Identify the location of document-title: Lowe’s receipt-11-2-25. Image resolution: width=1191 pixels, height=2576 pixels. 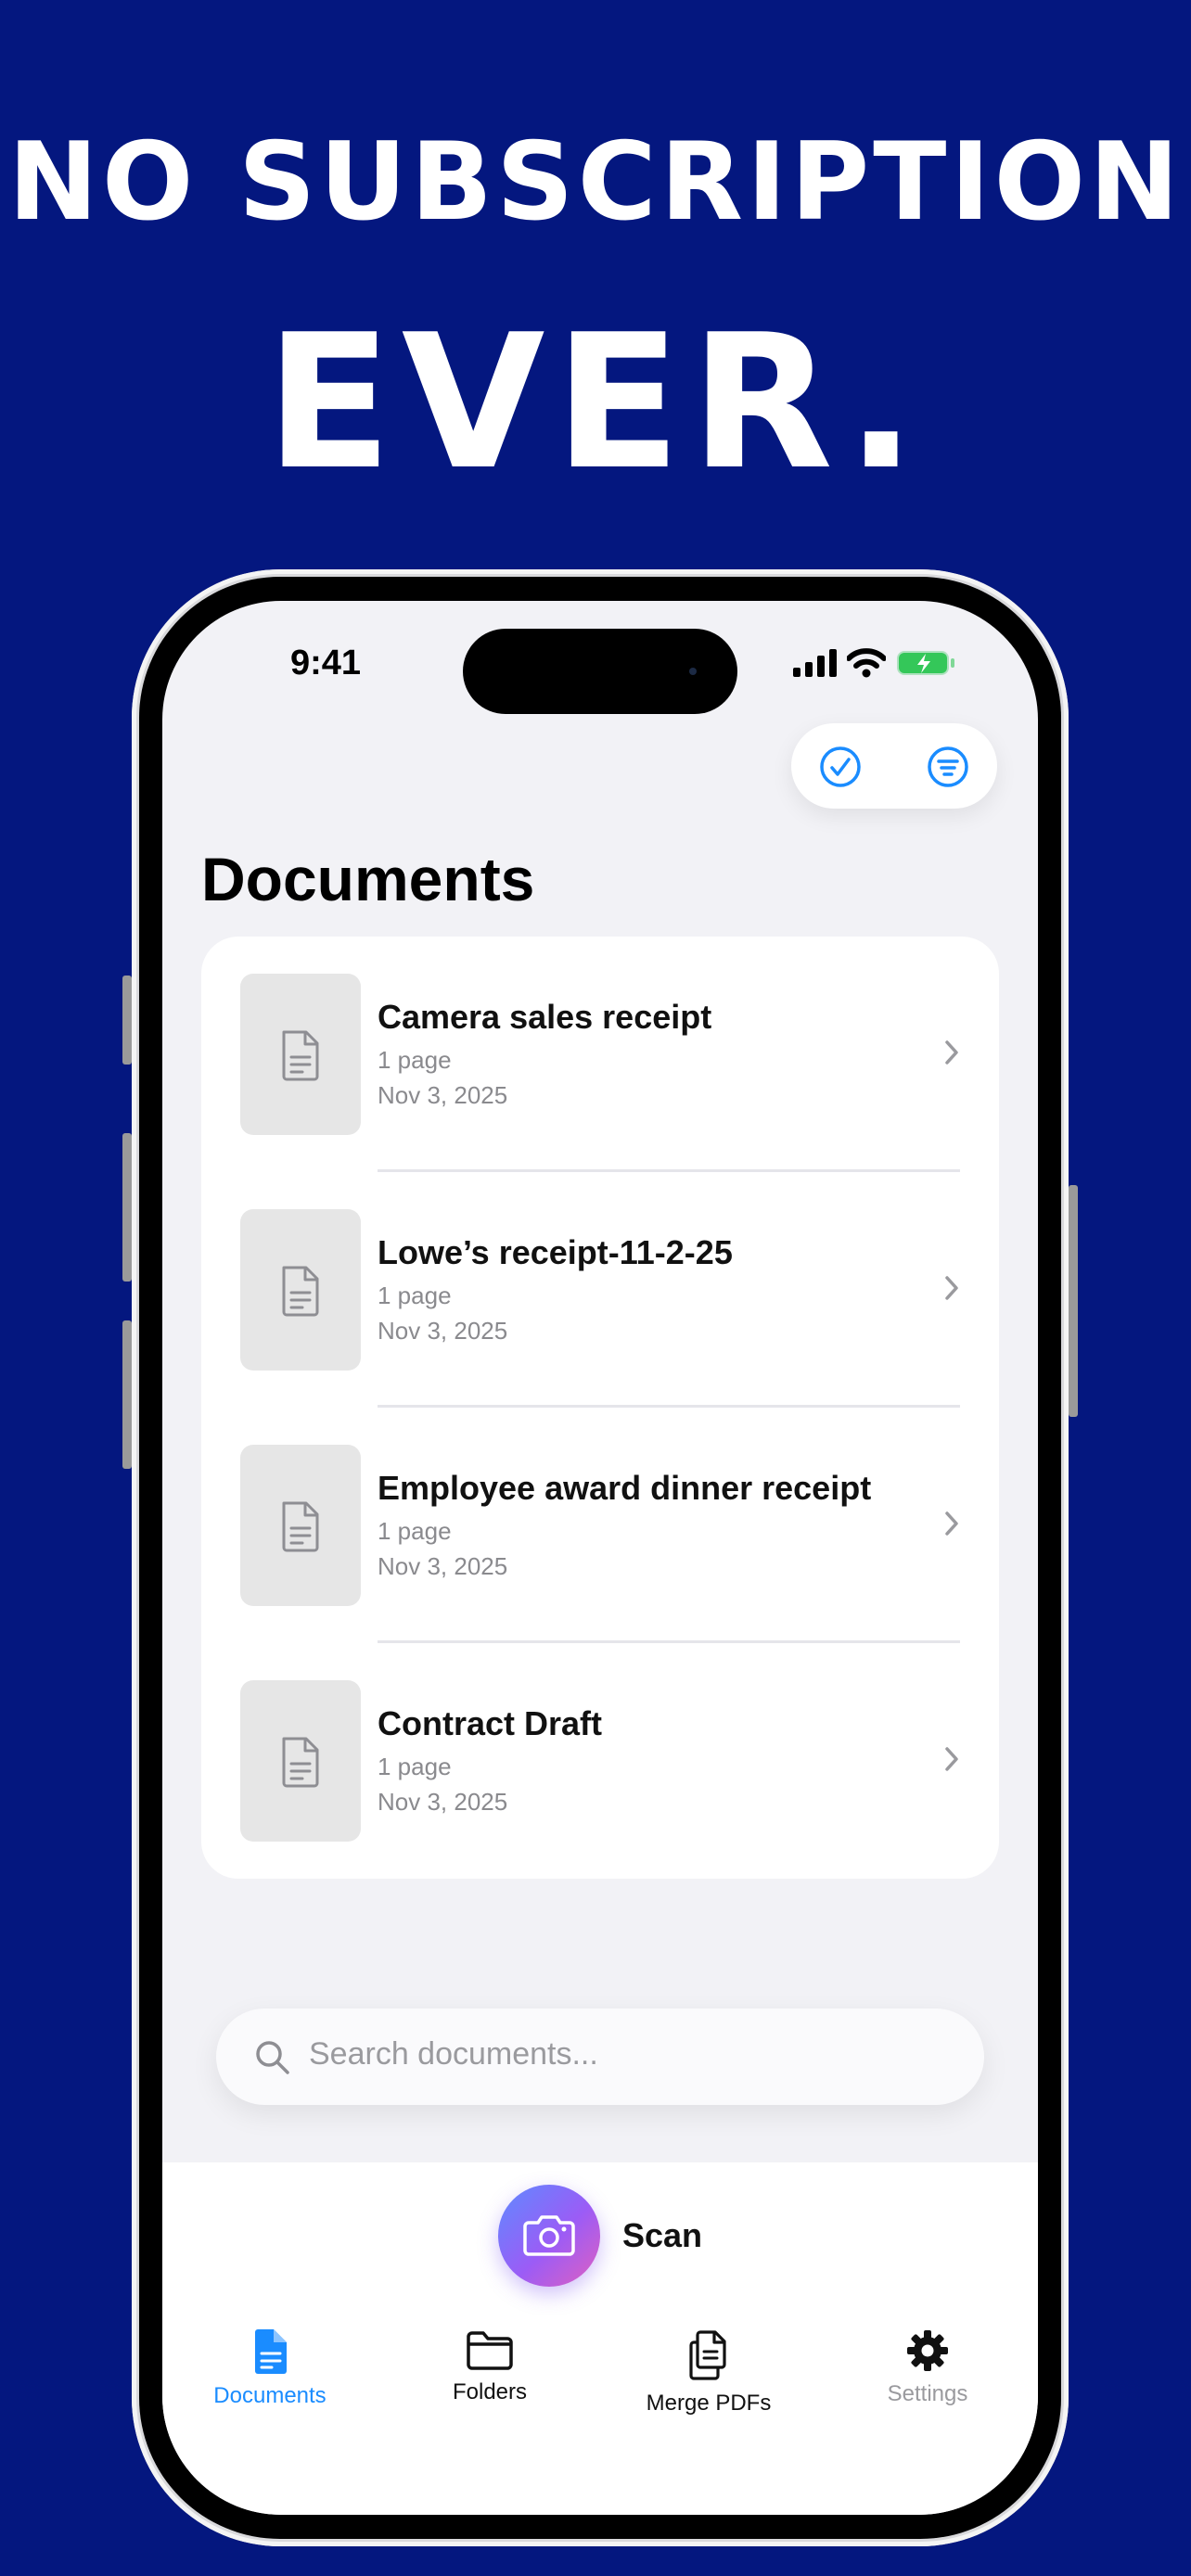
(555, 1252).